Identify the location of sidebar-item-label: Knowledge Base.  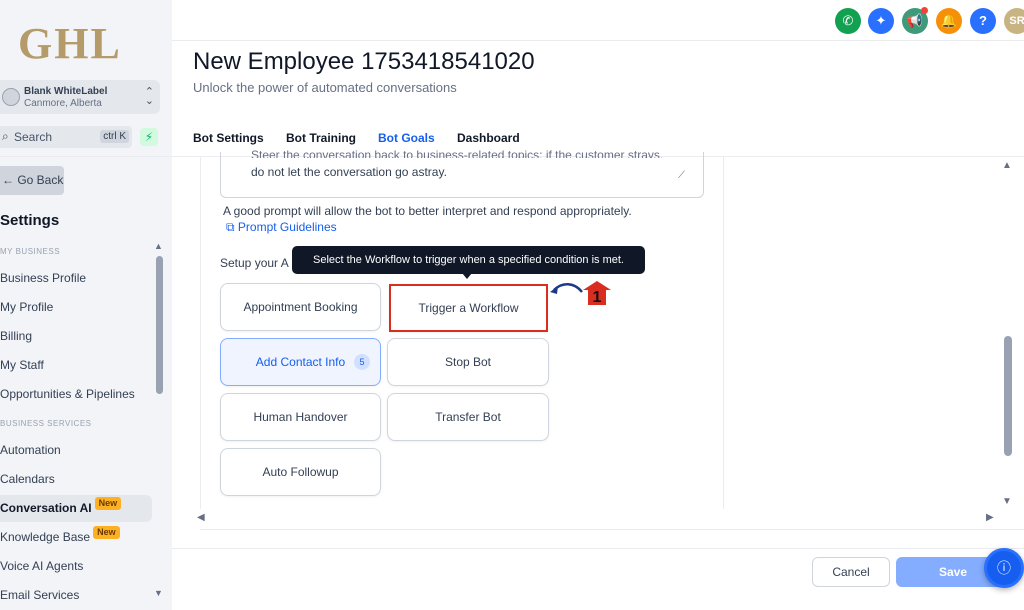
(45, 537).